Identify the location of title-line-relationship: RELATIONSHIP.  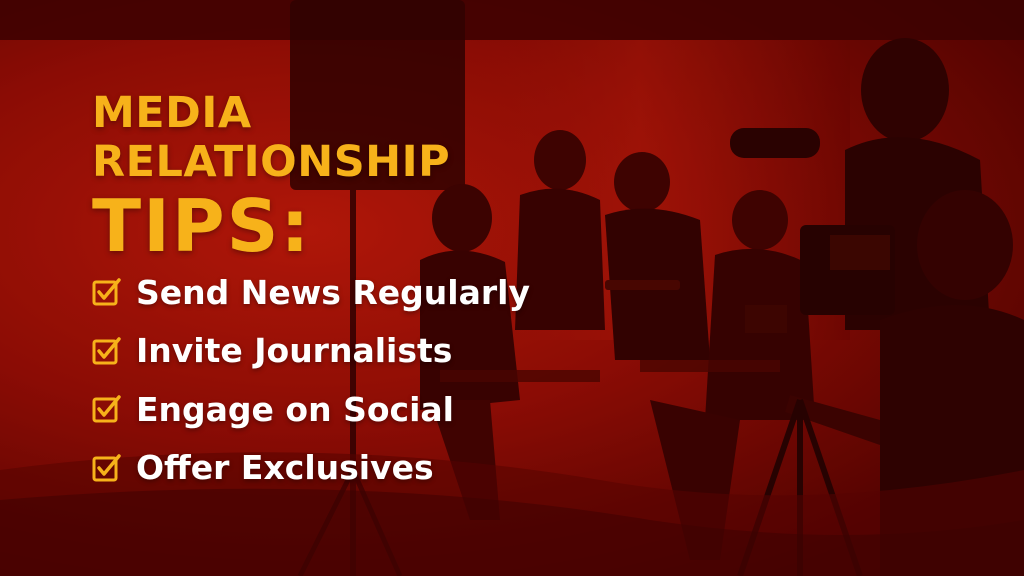
(271, 162).